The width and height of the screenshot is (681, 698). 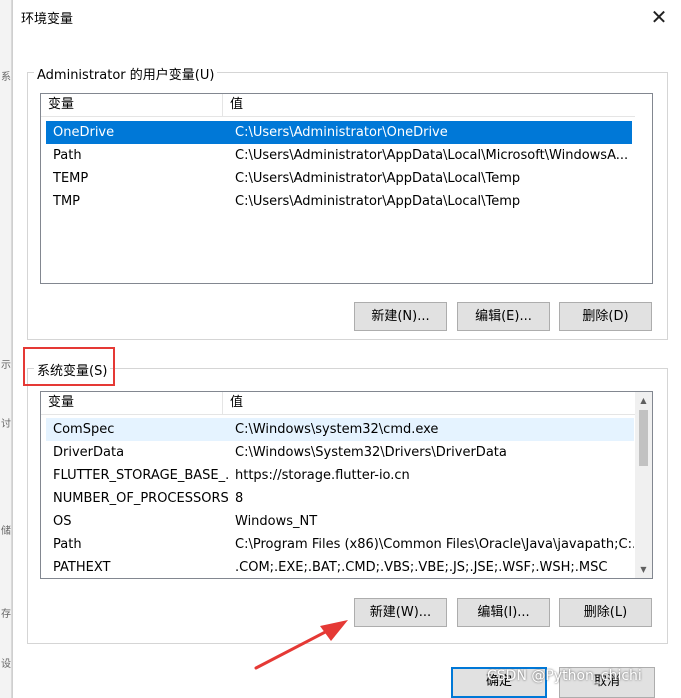 I want to click on table-row-comspec: ComSpec C:\Windows\system32\cmd.exe, so click(x=340, y=429).